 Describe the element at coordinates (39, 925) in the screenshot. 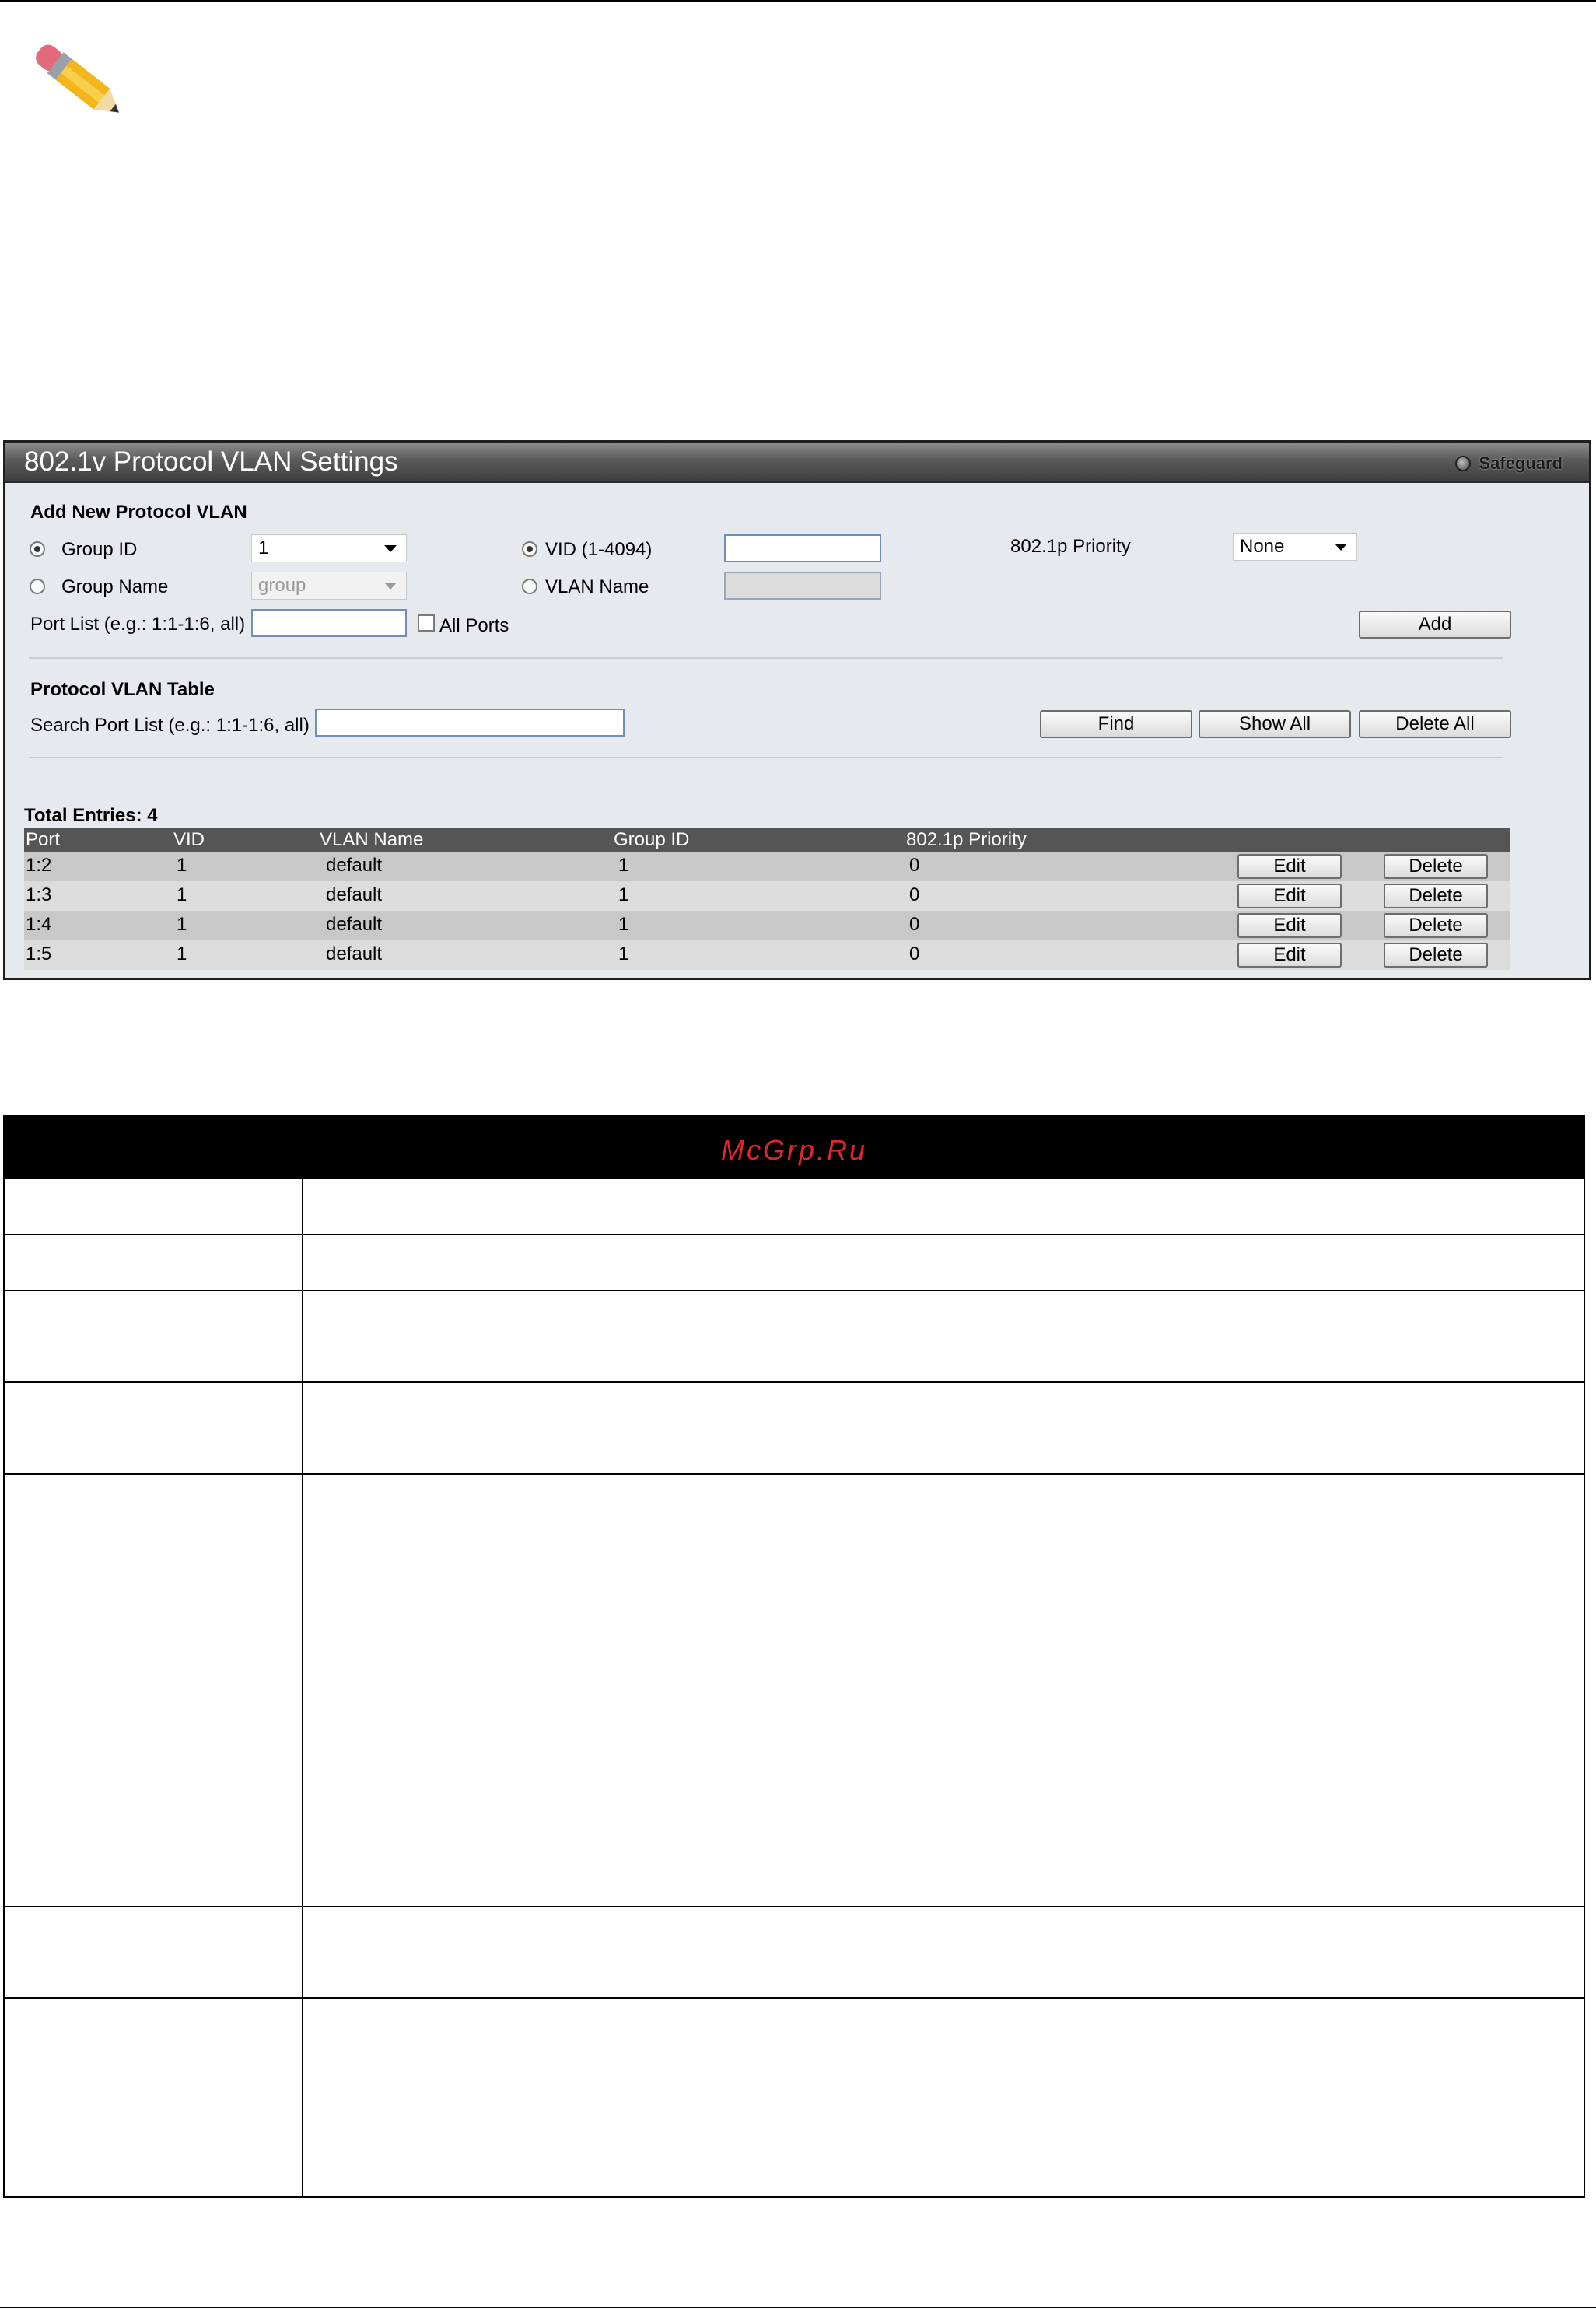

I see `cell-port: 1:4` at that location.